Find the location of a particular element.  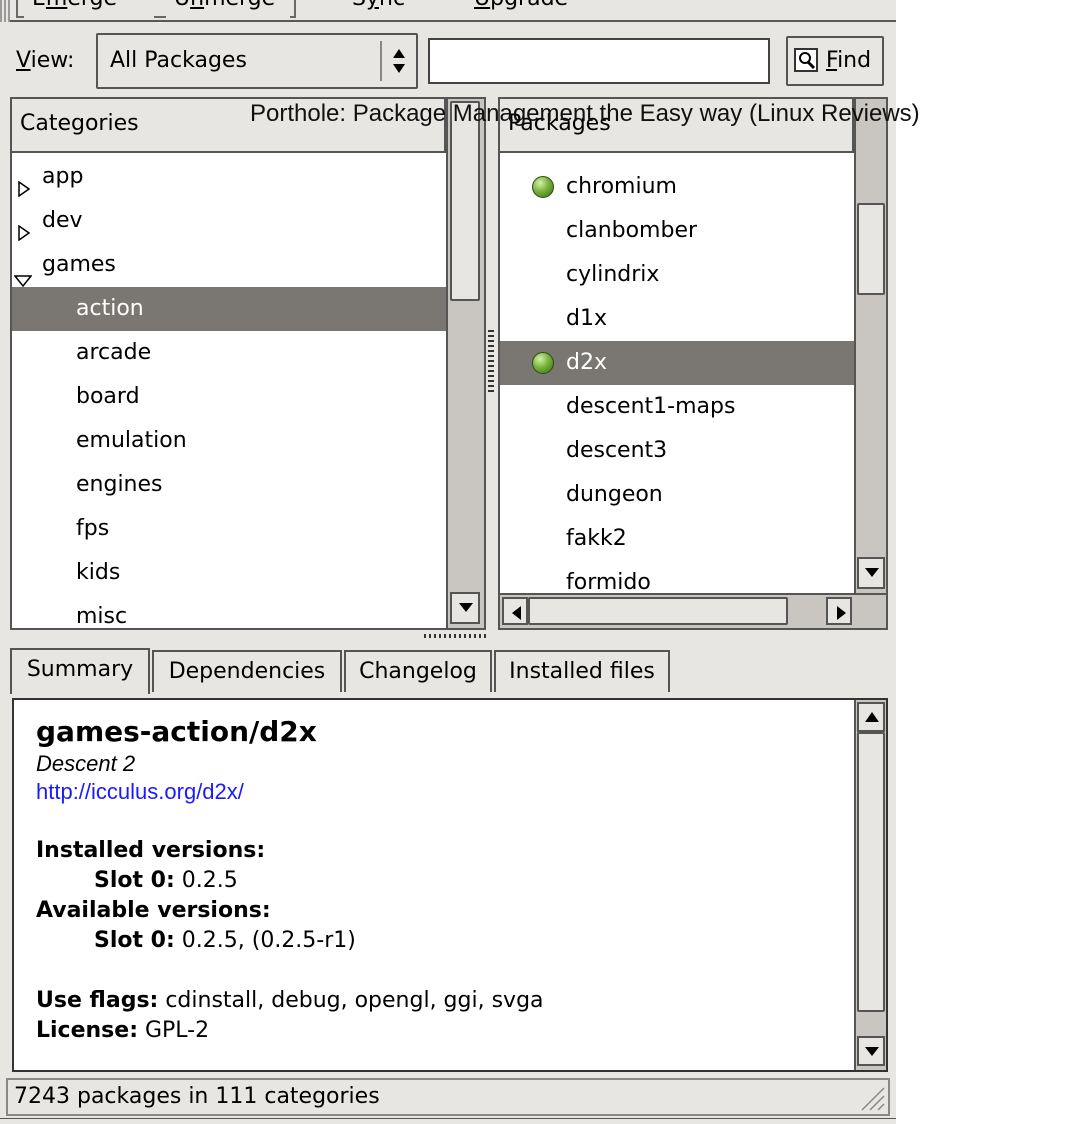

category-row-engines: engines is located at coordinates (229, 485).